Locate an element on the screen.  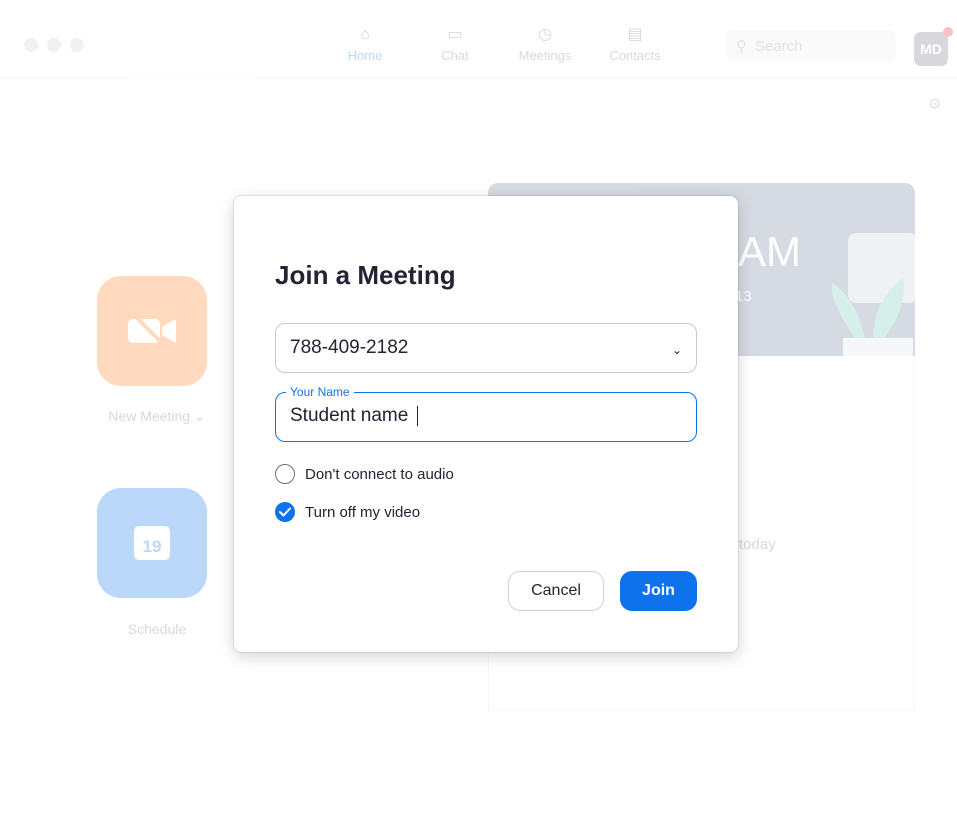
audio-checkbox is located at coordinates (285, 474).